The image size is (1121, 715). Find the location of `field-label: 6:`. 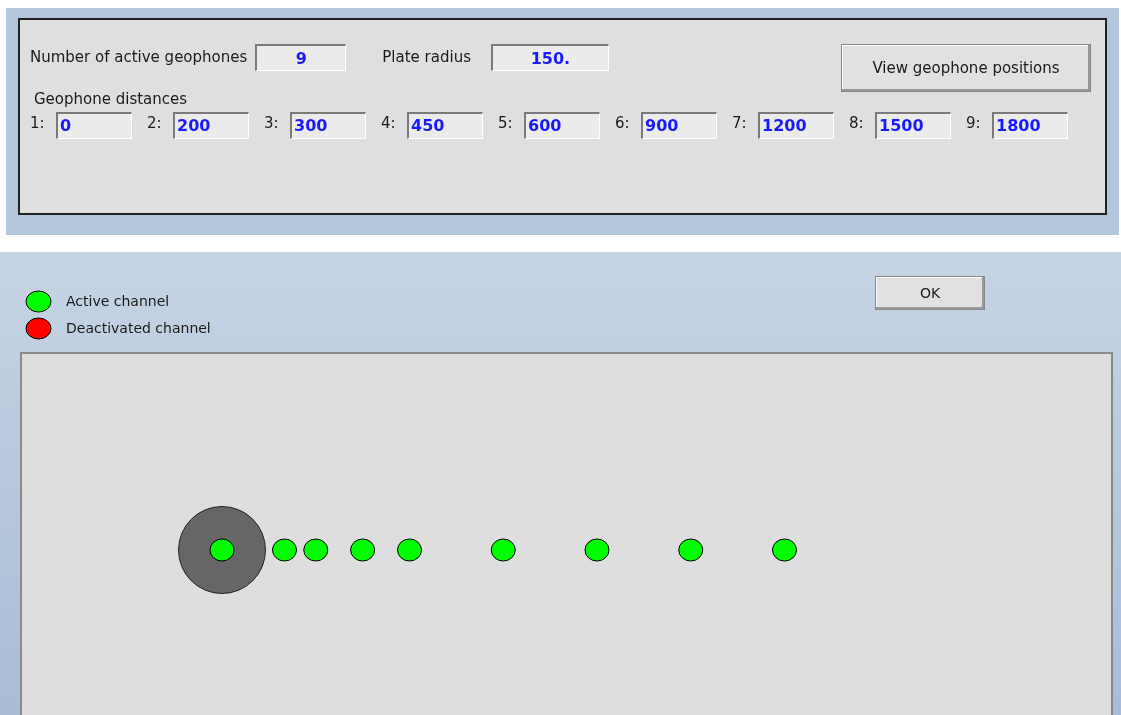

field-label: 6: is located at coordinates (623, 123).